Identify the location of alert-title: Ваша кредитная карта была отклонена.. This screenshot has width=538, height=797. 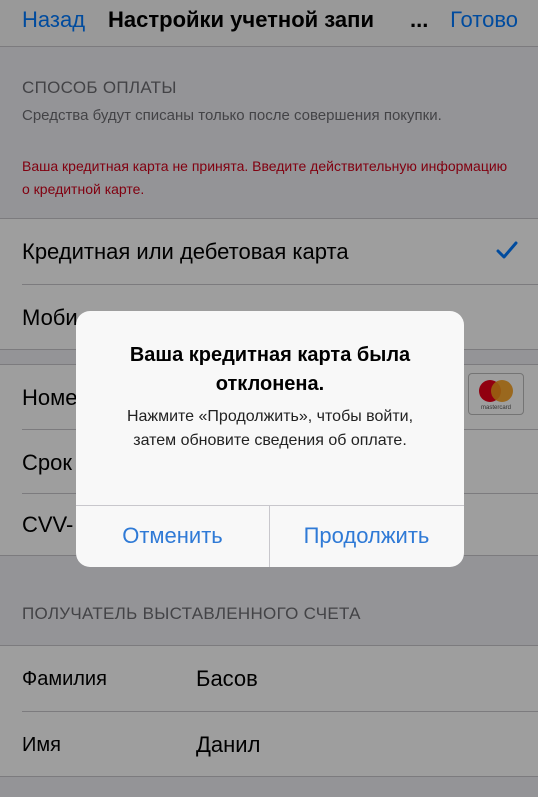
(270, 369).